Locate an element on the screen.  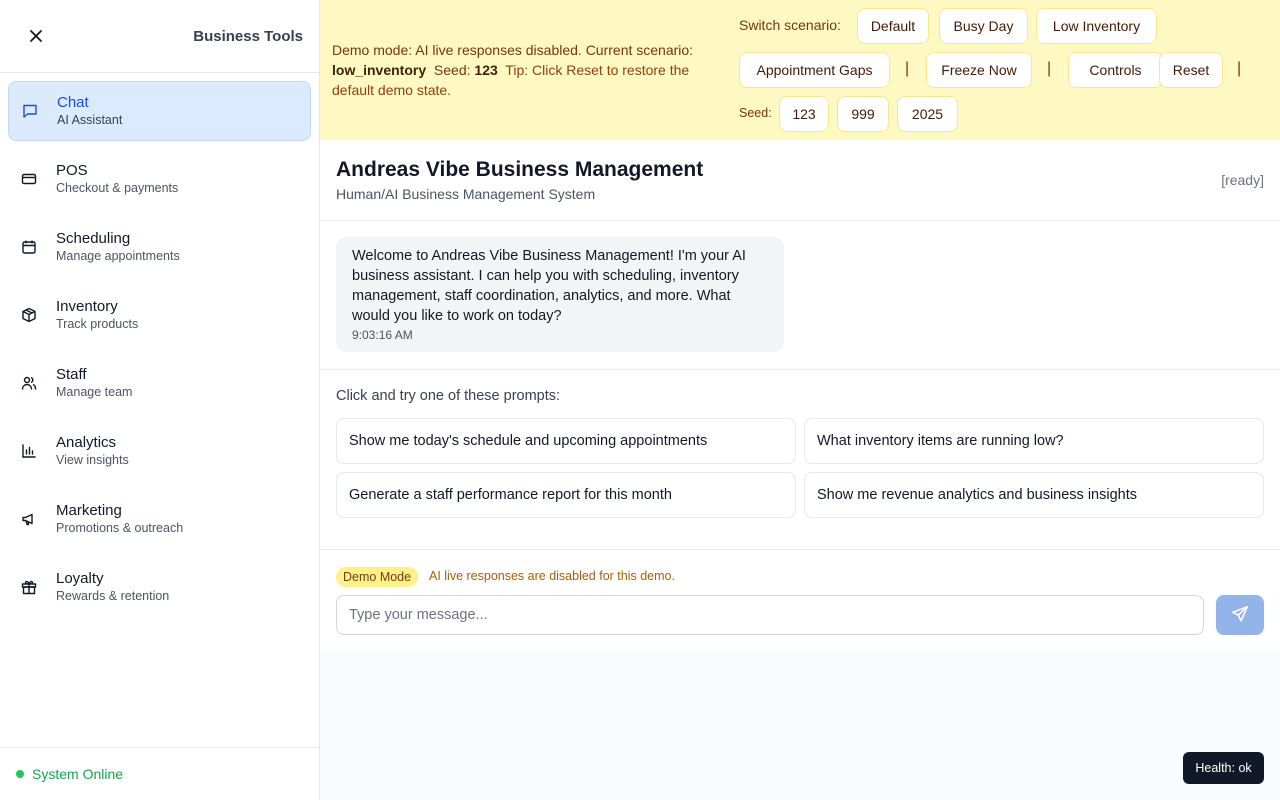
sidebar-header: Business Tools is located at coordinates (159, 36).